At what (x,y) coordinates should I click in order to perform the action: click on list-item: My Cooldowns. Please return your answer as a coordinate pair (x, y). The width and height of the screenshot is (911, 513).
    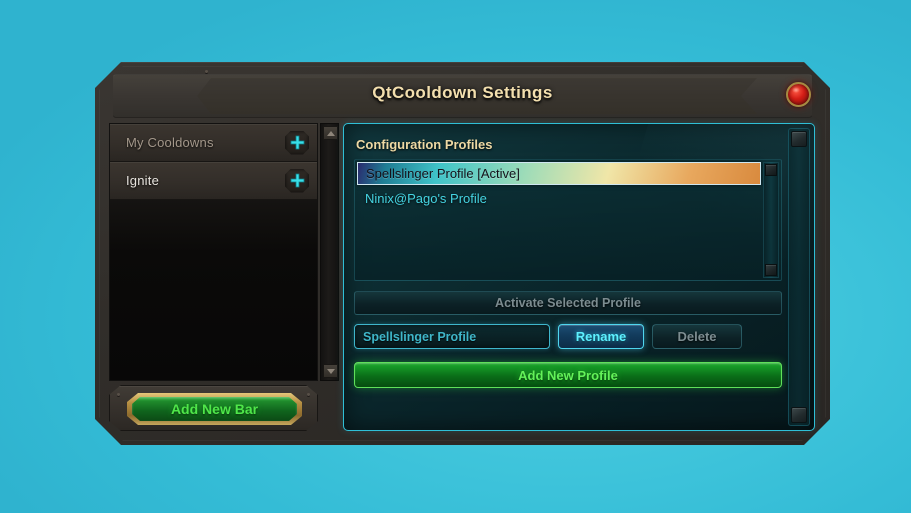
    Looking at the image, I should click on (213, 143).